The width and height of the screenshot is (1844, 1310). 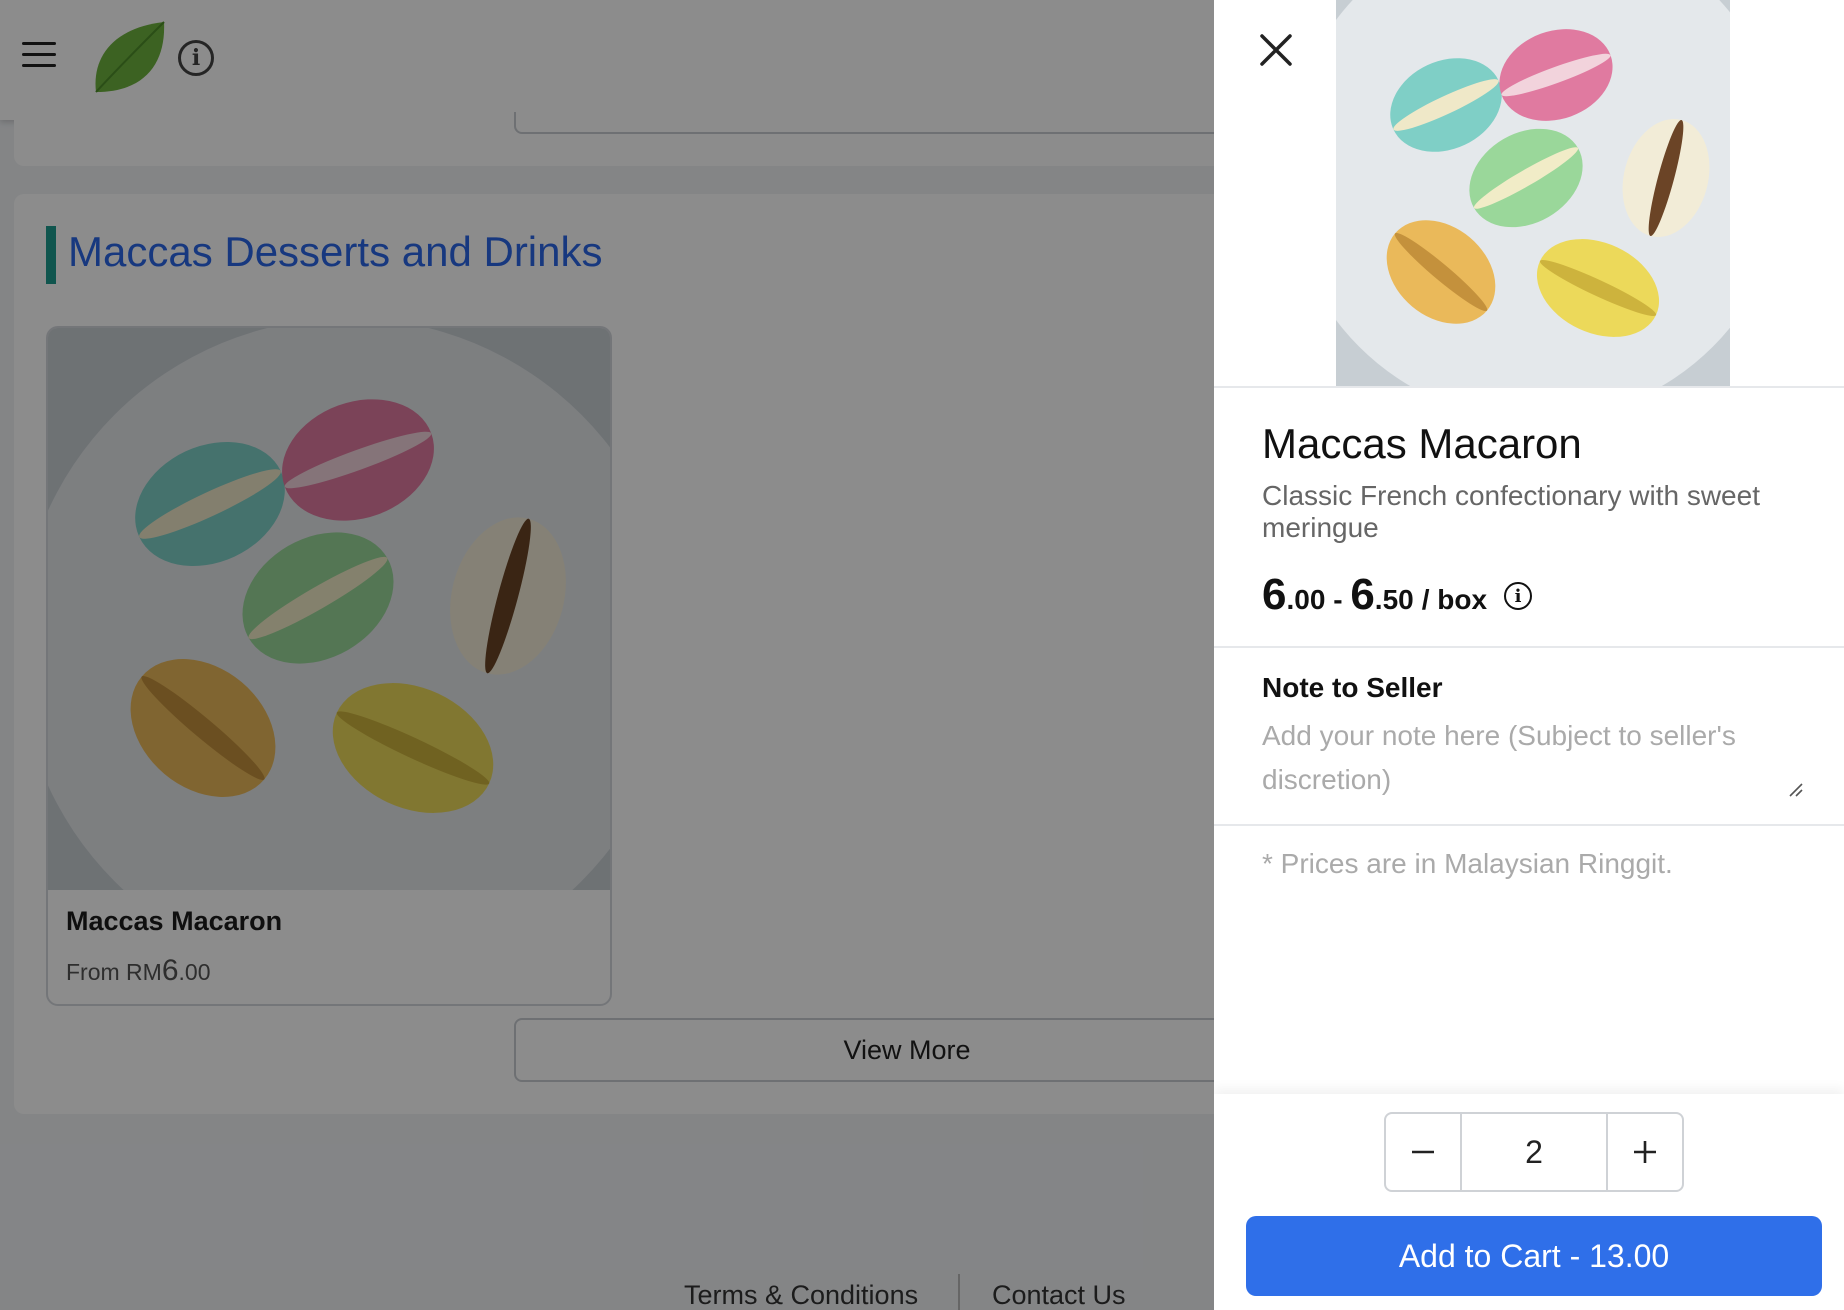 What do you see at coordinates (1306, 599) in the screenshot?
I see `price-min-minor: .00` at bounding box center [1306, 599].